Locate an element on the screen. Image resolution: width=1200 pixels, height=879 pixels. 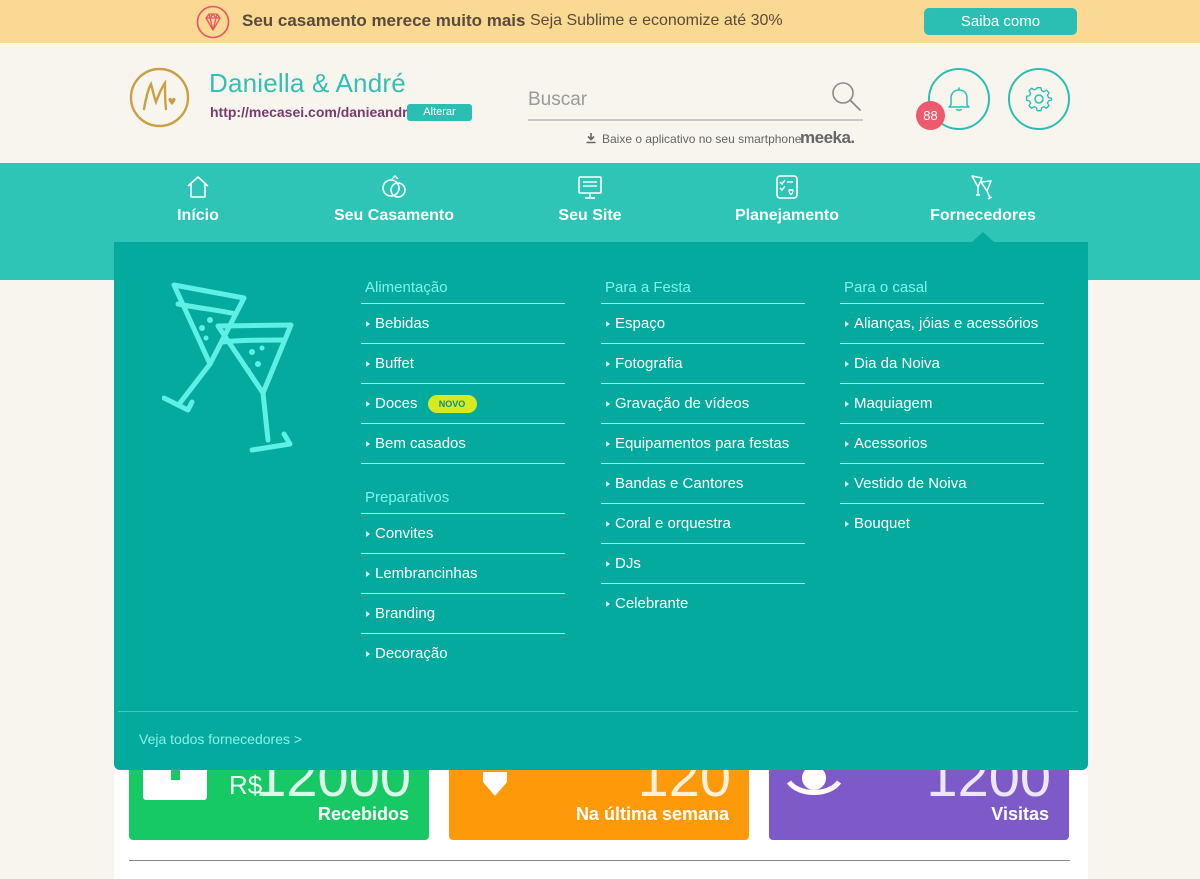
cocktail-icon is located at coordinates (982, 187).